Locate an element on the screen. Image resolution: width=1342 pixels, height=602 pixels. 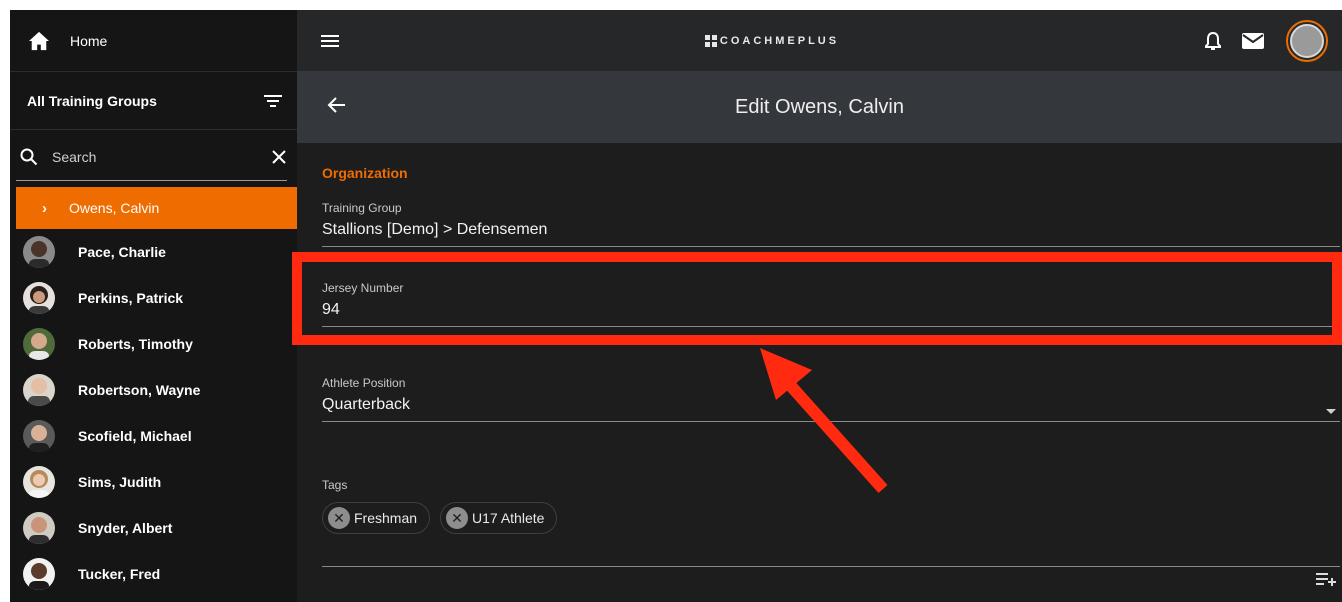
page-header: Edit Owens, Calvin is located at coordinates (819, 107).